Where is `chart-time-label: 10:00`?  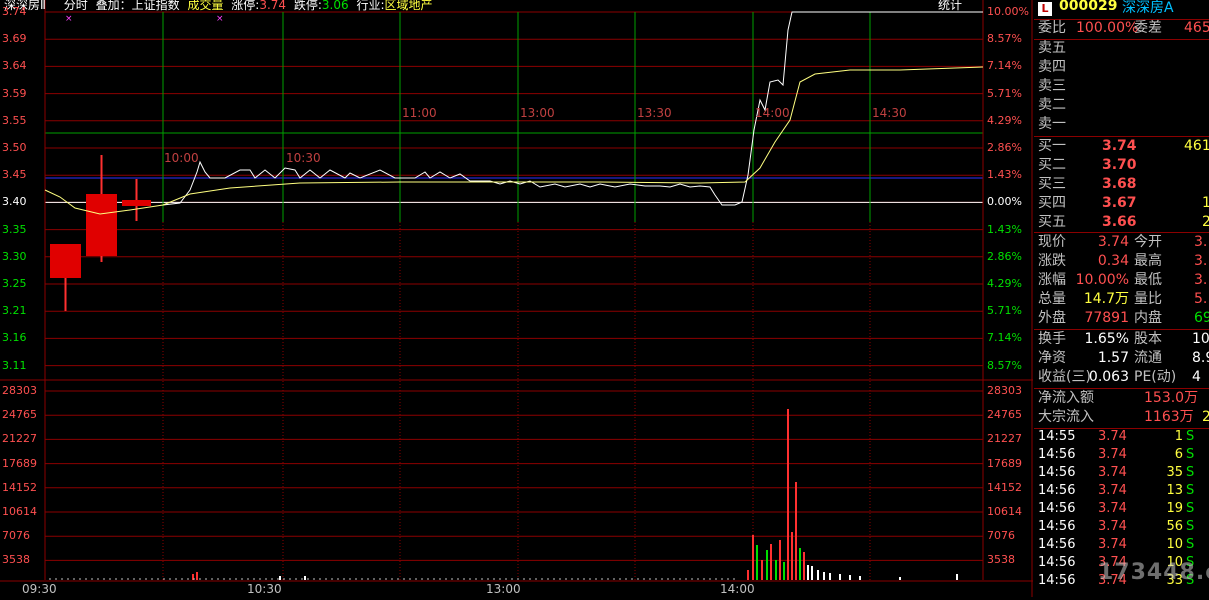
chart-time-label: 10:00 is located at coordinates (181, 158).